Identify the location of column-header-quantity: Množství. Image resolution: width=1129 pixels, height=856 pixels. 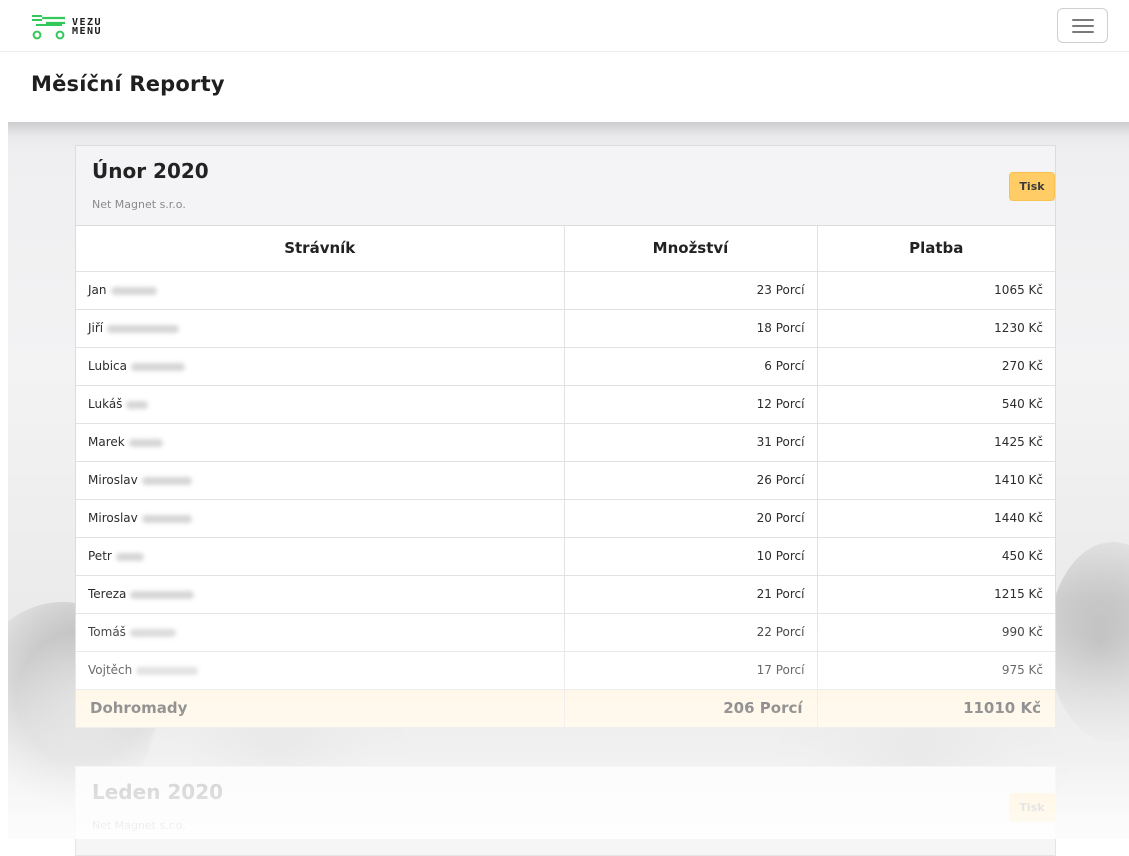
(690, 249).